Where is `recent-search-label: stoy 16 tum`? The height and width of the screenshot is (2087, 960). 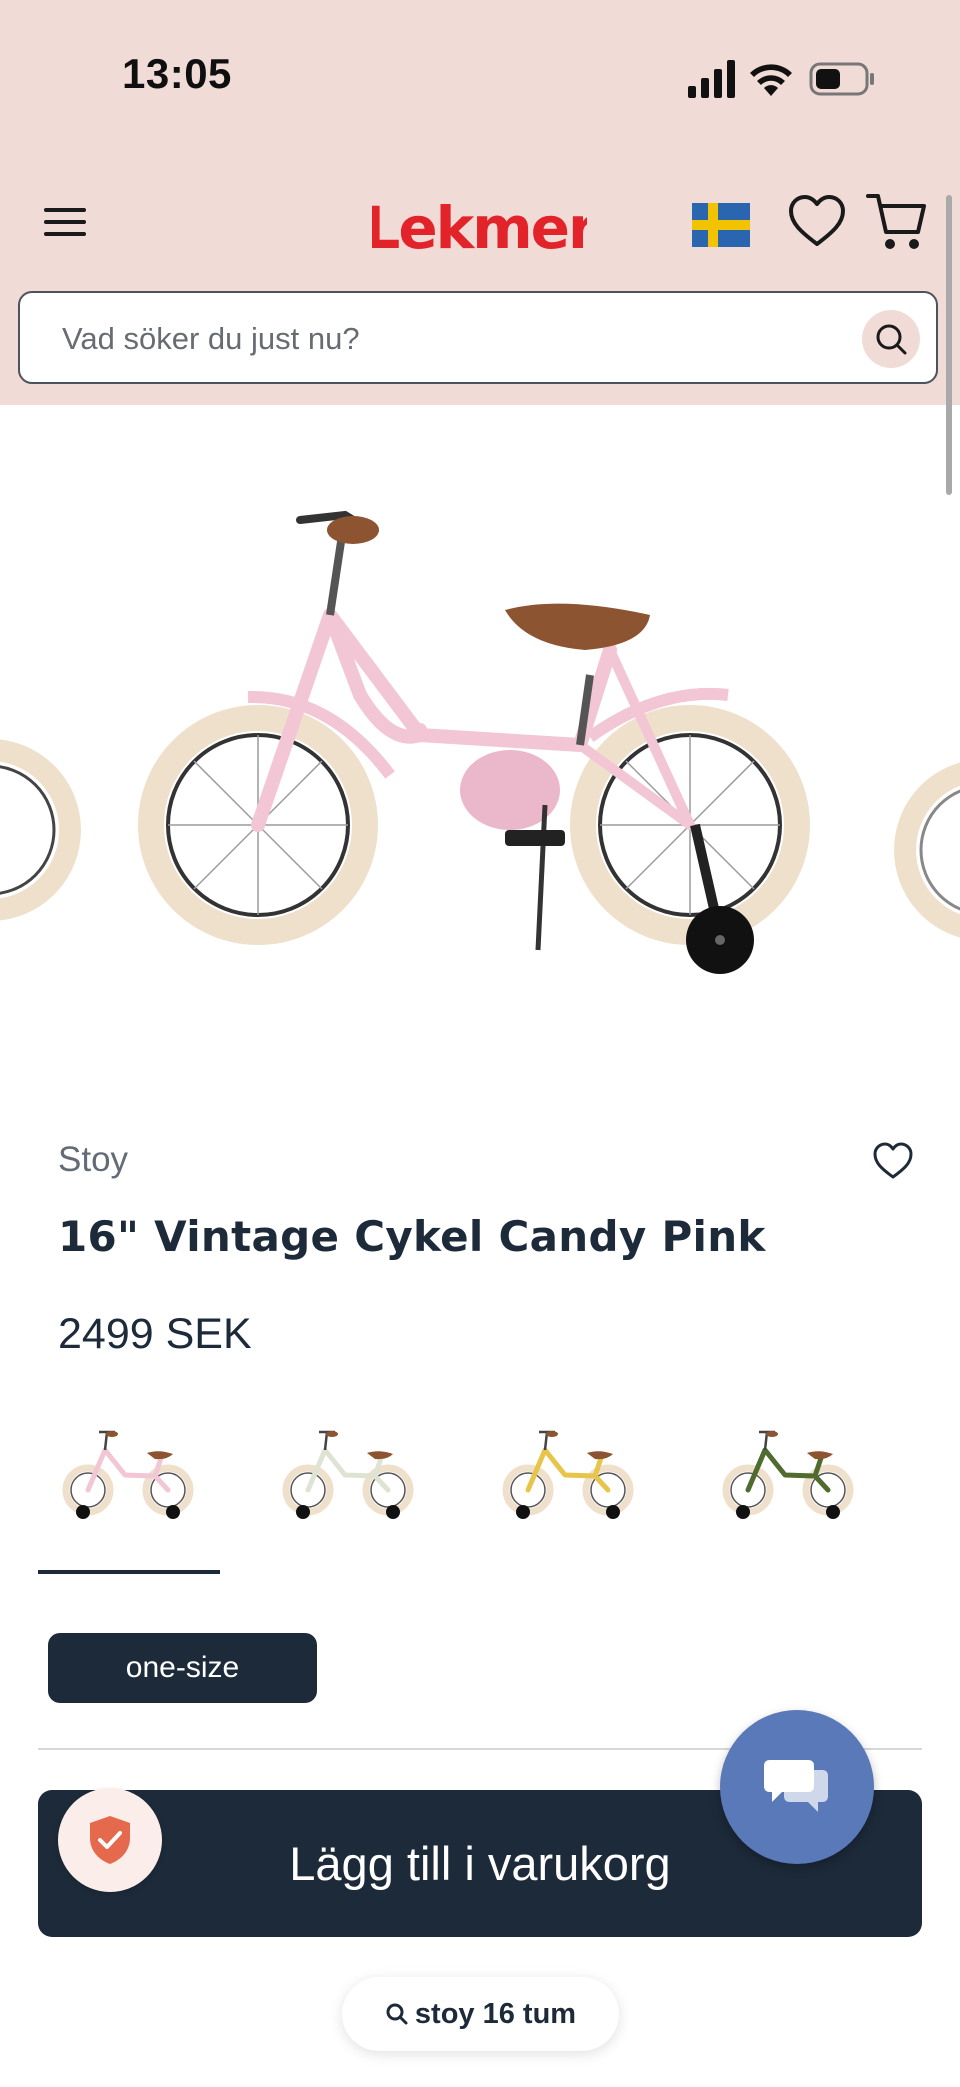 recent-search-label: stoy 16 tum is located at coordinates (495, 2013).